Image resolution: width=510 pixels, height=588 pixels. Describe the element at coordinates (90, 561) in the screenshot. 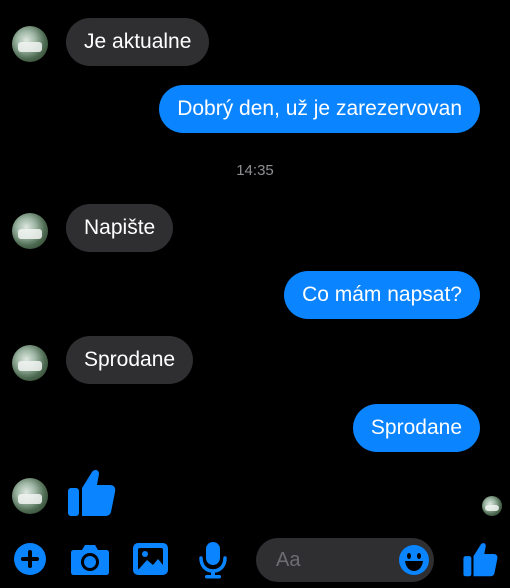

I see `camera-icon` at that location.